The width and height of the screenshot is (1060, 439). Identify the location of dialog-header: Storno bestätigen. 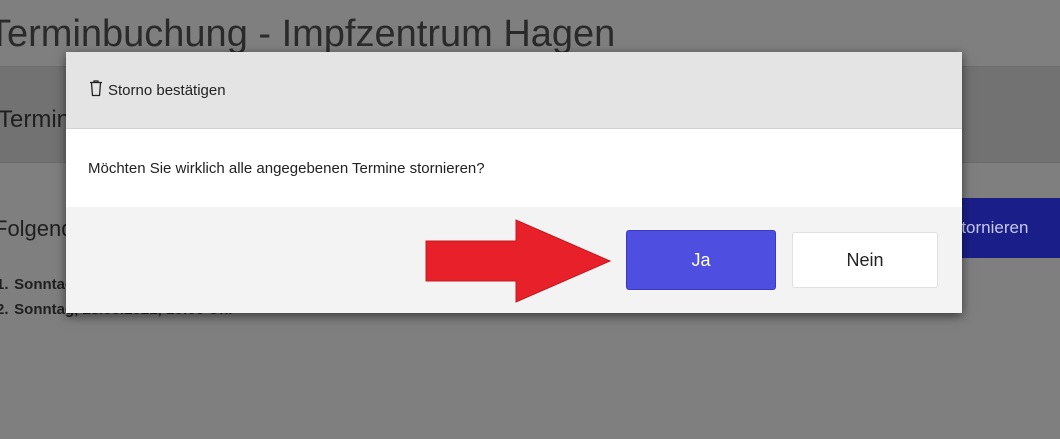
(514, 90).